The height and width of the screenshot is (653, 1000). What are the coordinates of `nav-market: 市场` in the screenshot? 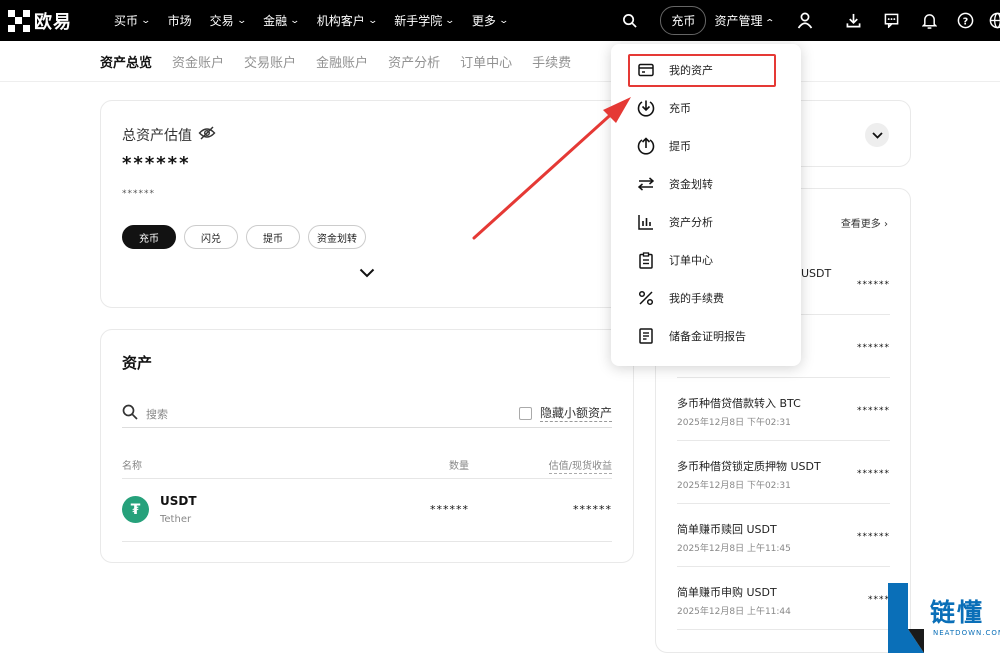 It's located at (180, 20).